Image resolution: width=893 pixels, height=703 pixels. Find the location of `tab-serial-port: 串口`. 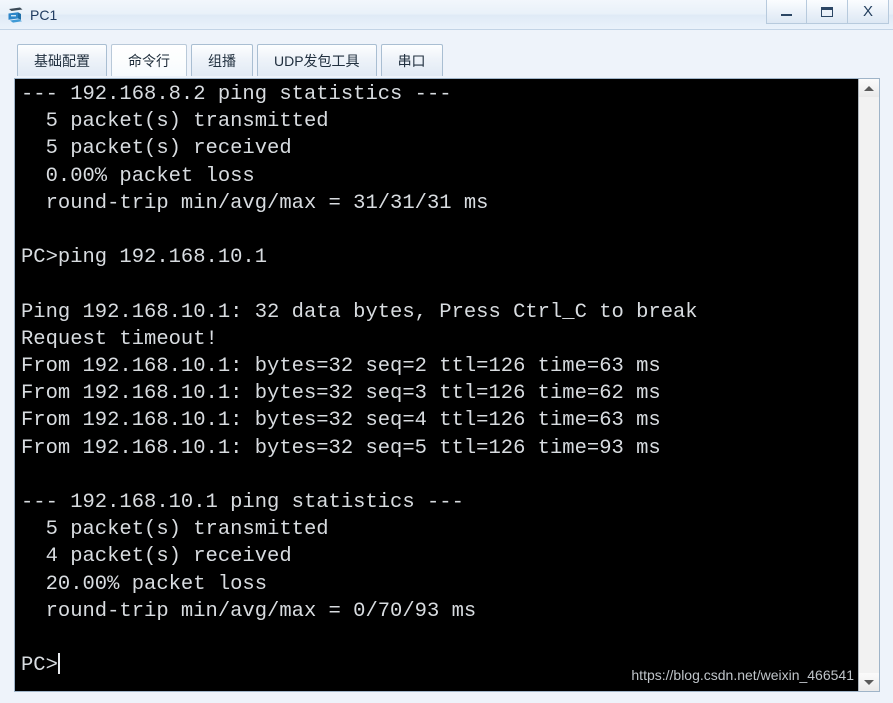

tab-serial-port: 串口 is located at coordinates (411, 60).